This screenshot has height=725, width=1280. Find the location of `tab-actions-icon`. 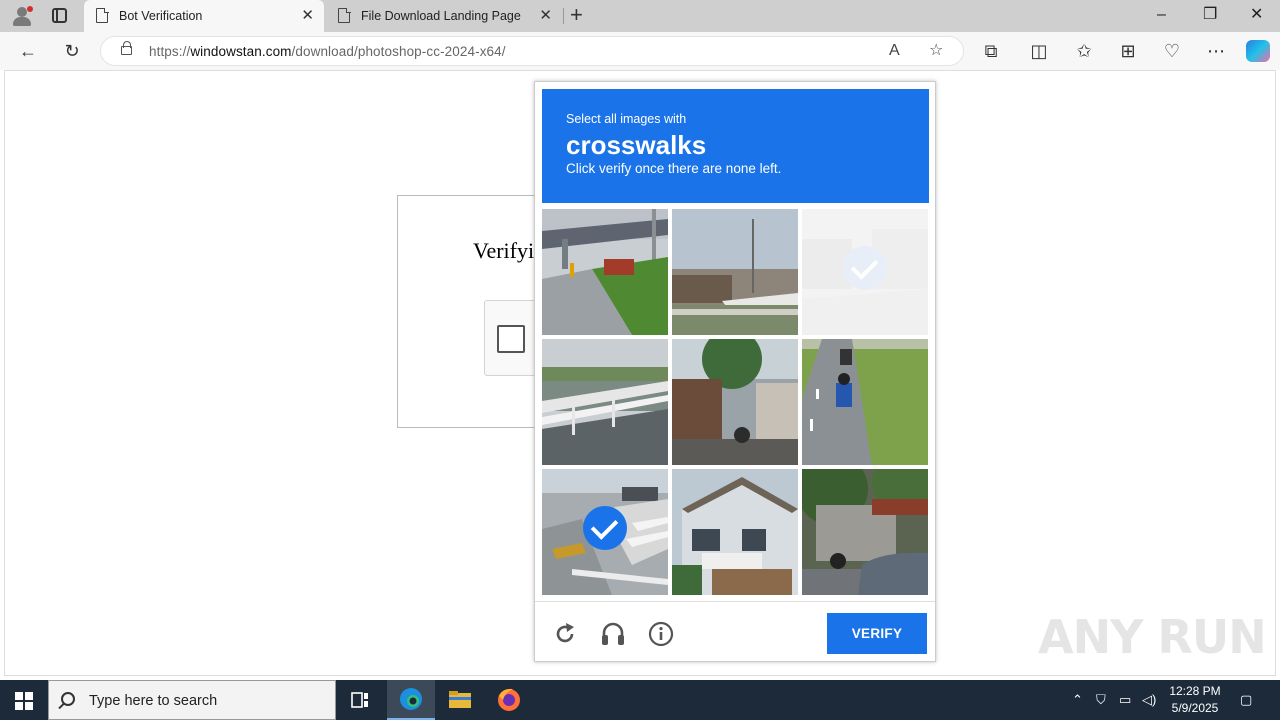

tab-actions-icon is located at coordinates (59, 15).